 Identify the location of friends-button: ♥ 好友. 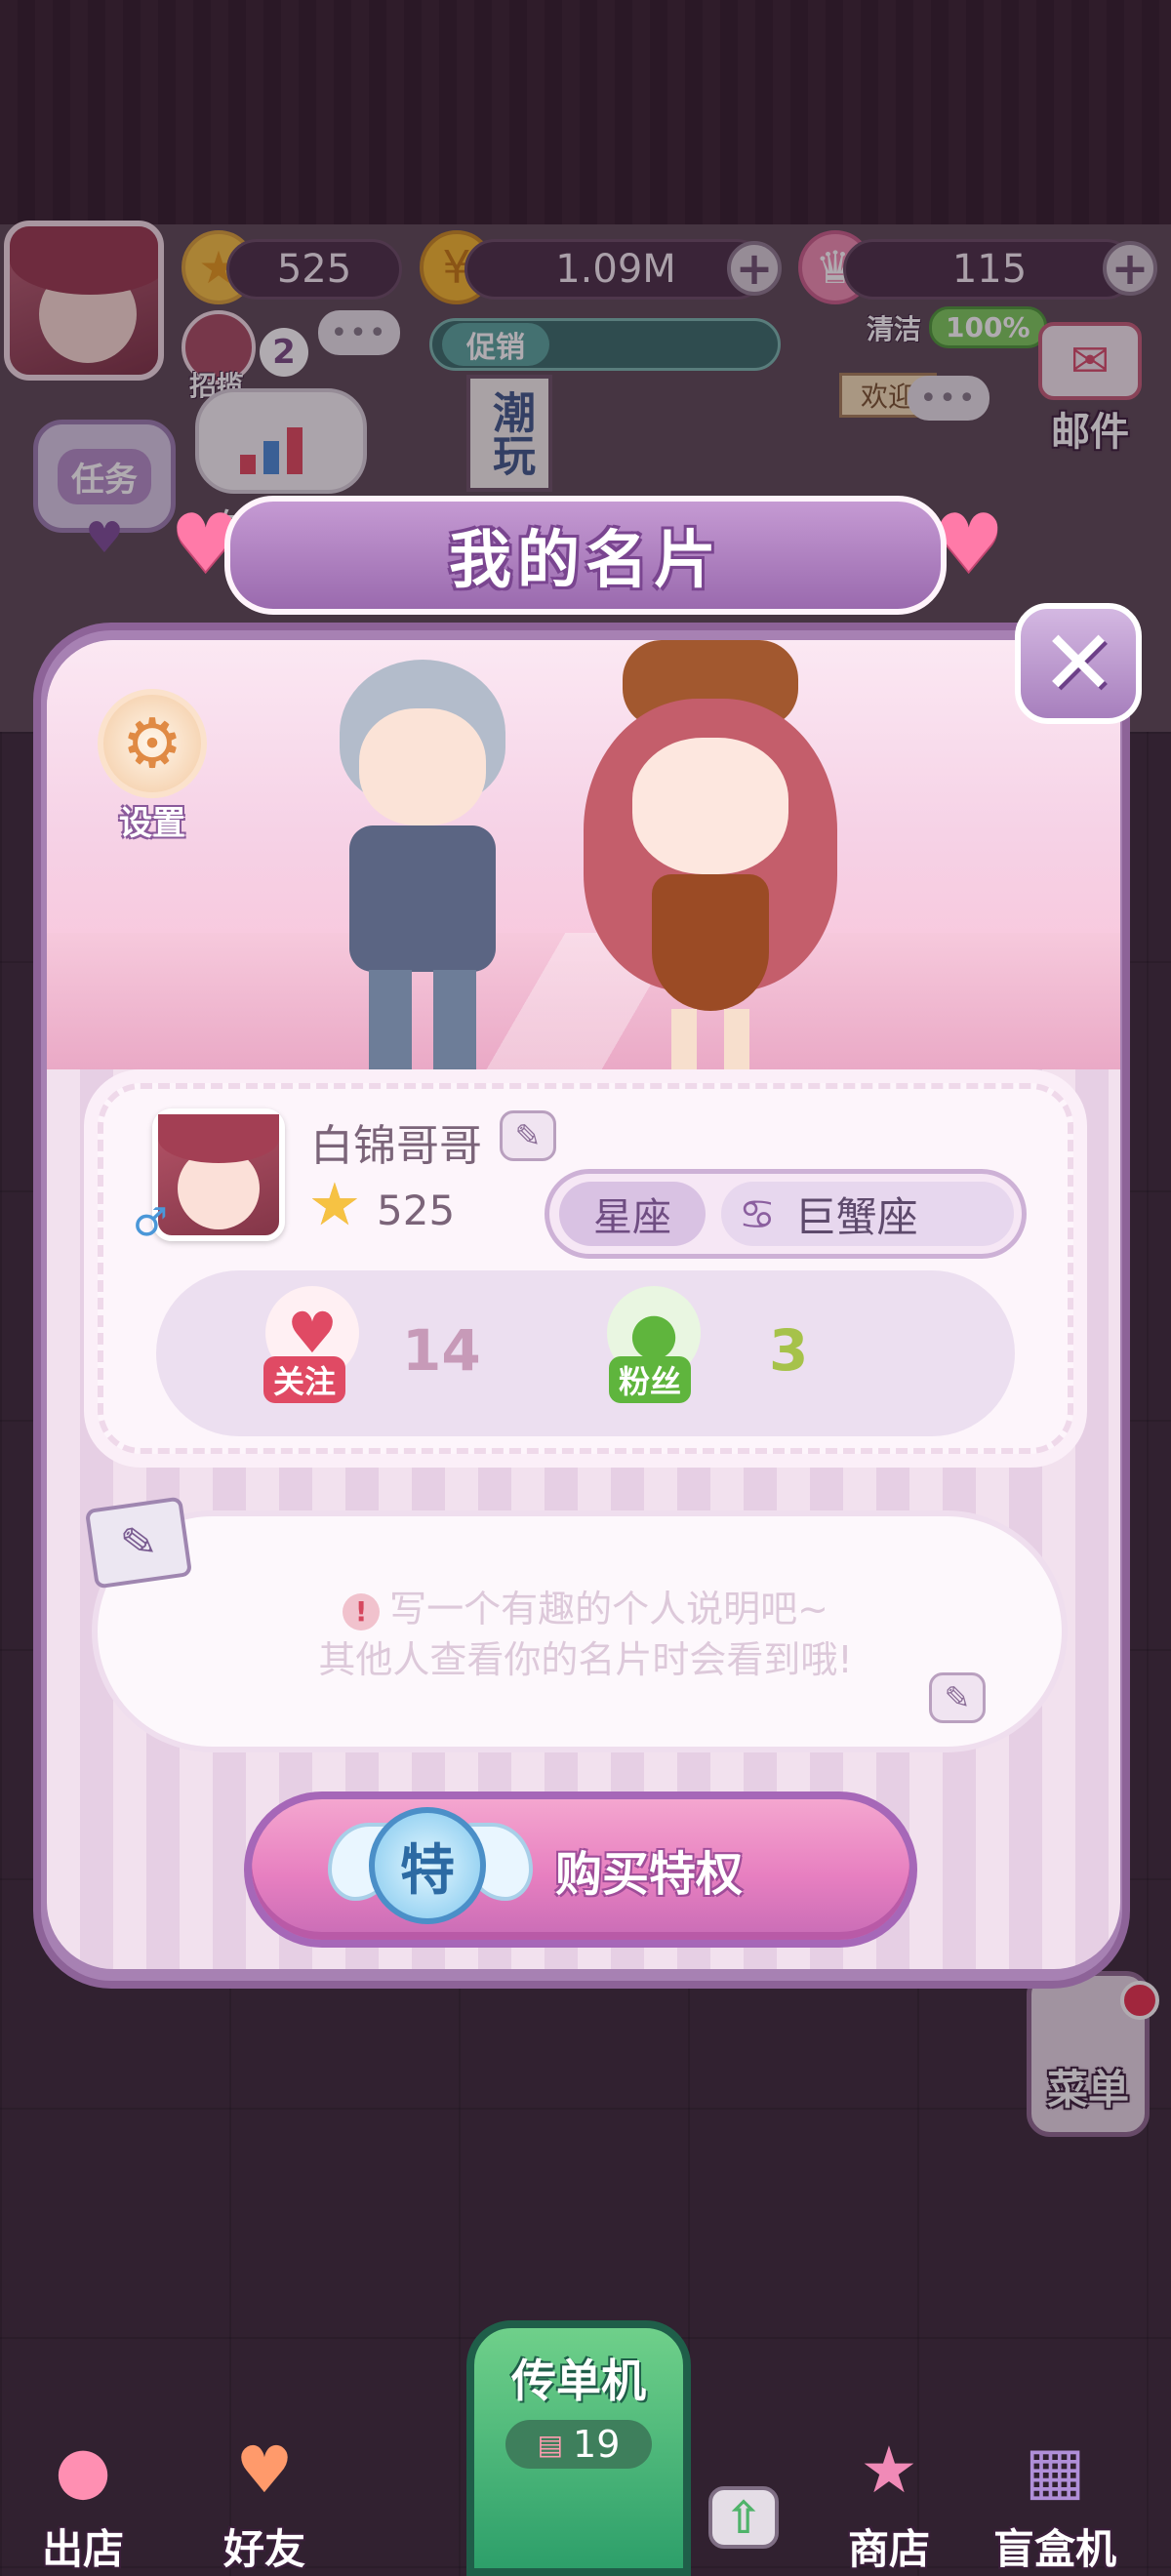
(264, 2493).